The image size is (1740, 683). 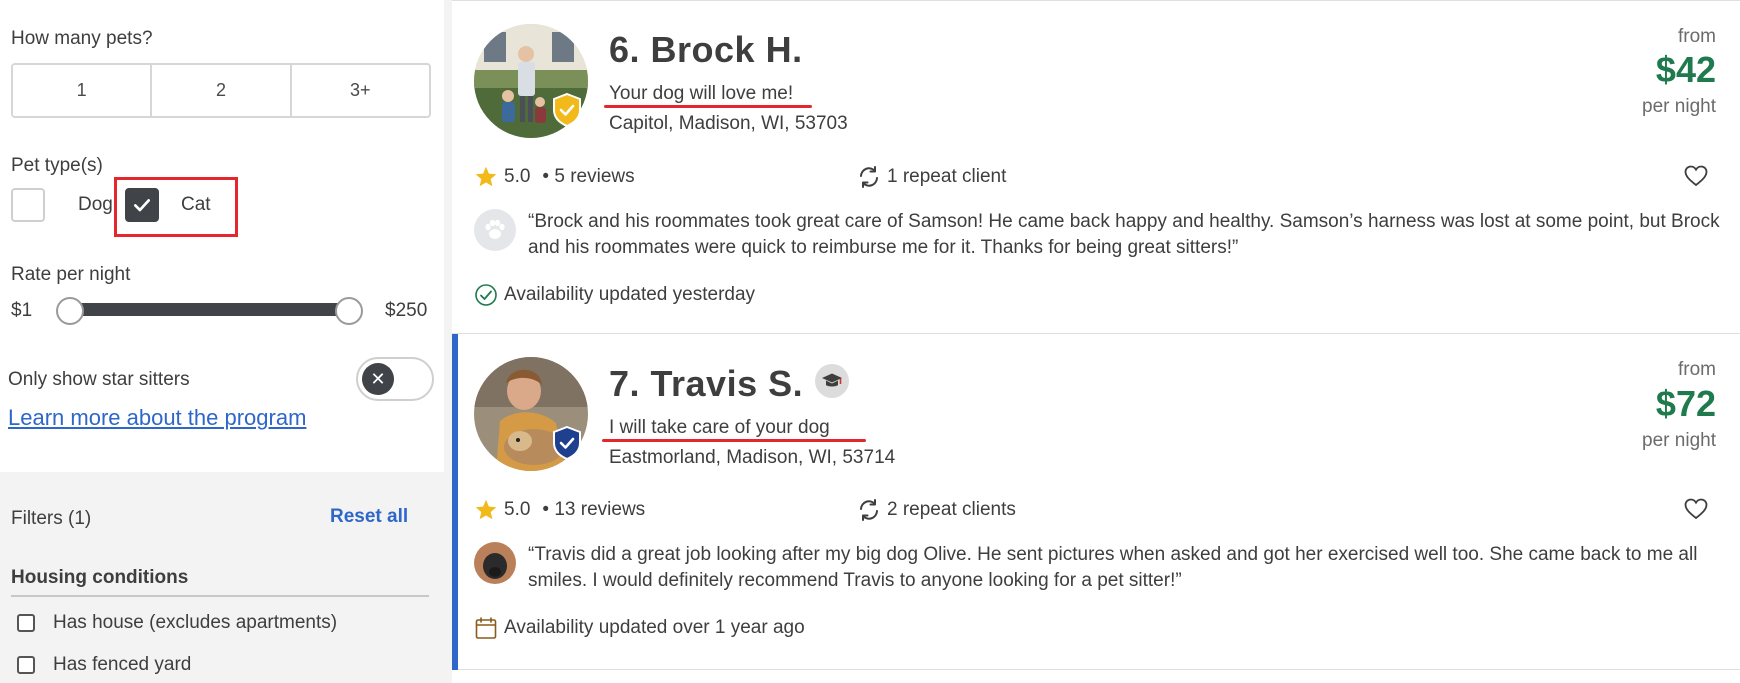 What do you see at coordinates (26, 665) in the screenshot?
I see `has-fenced-yard-checkbox` at bounding box center [26, 665].